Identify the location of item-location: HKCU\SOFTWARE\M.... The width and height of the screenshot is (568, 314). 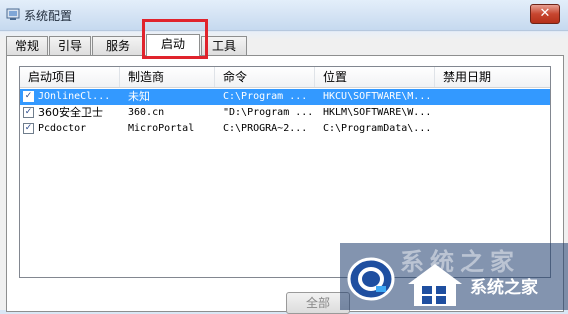
(377, 96).